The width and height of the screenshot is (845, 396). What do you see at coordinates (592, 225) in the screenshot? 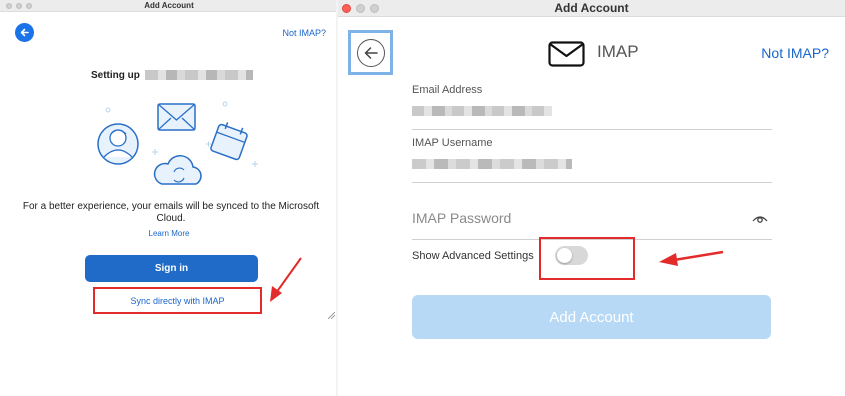
I see `imap-password-field: IMAP Password` at bounding box center [592, 225].